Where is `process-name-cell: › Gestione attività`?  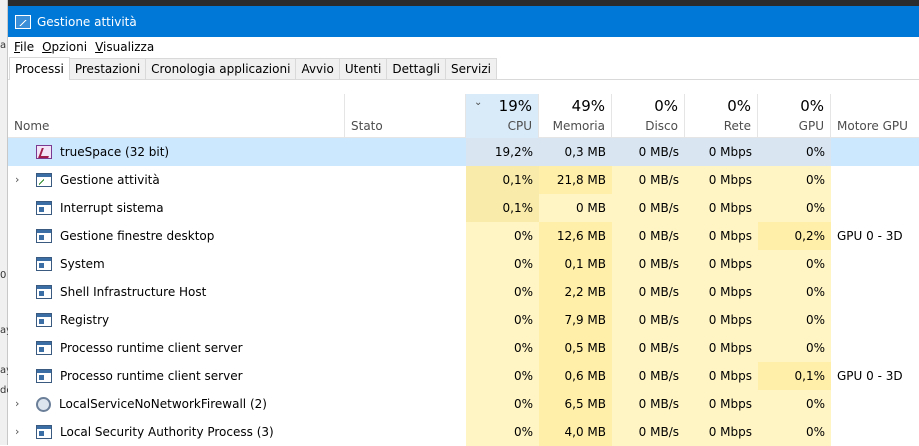 process-name-cell: › Gestione attività is located at coordinates (176, 180).